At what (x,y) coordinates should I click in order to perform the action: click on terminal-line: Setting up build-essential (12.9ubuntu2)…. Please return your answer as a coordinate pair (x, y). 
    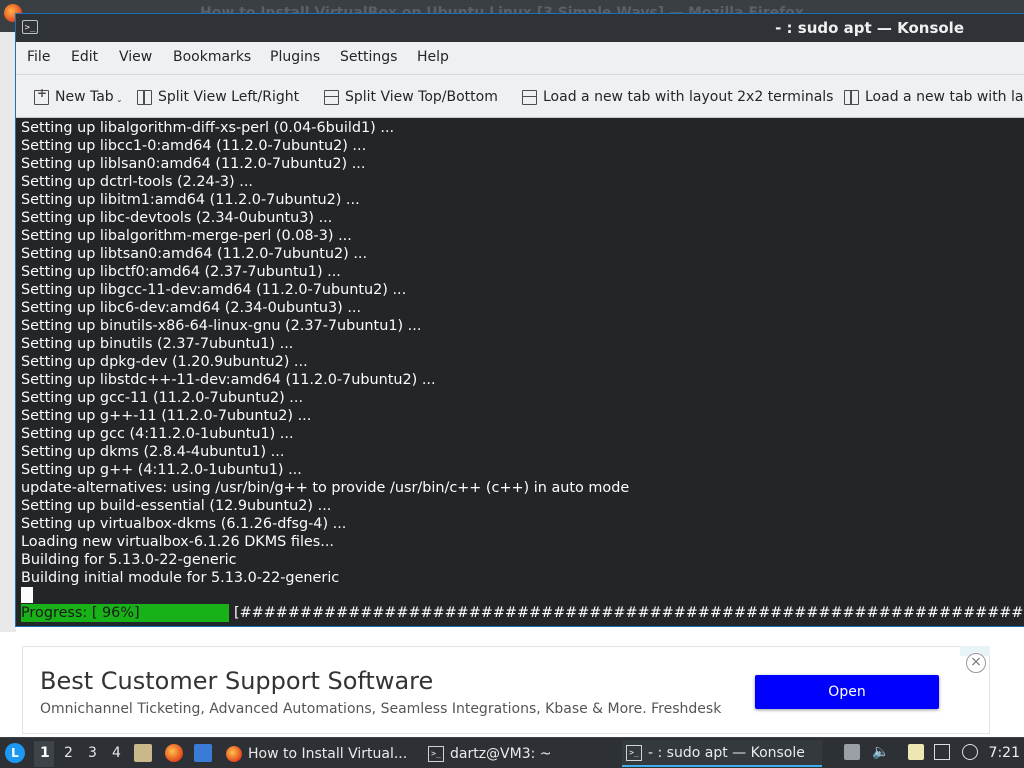
    Looking at the image, I should click on (176, 506).